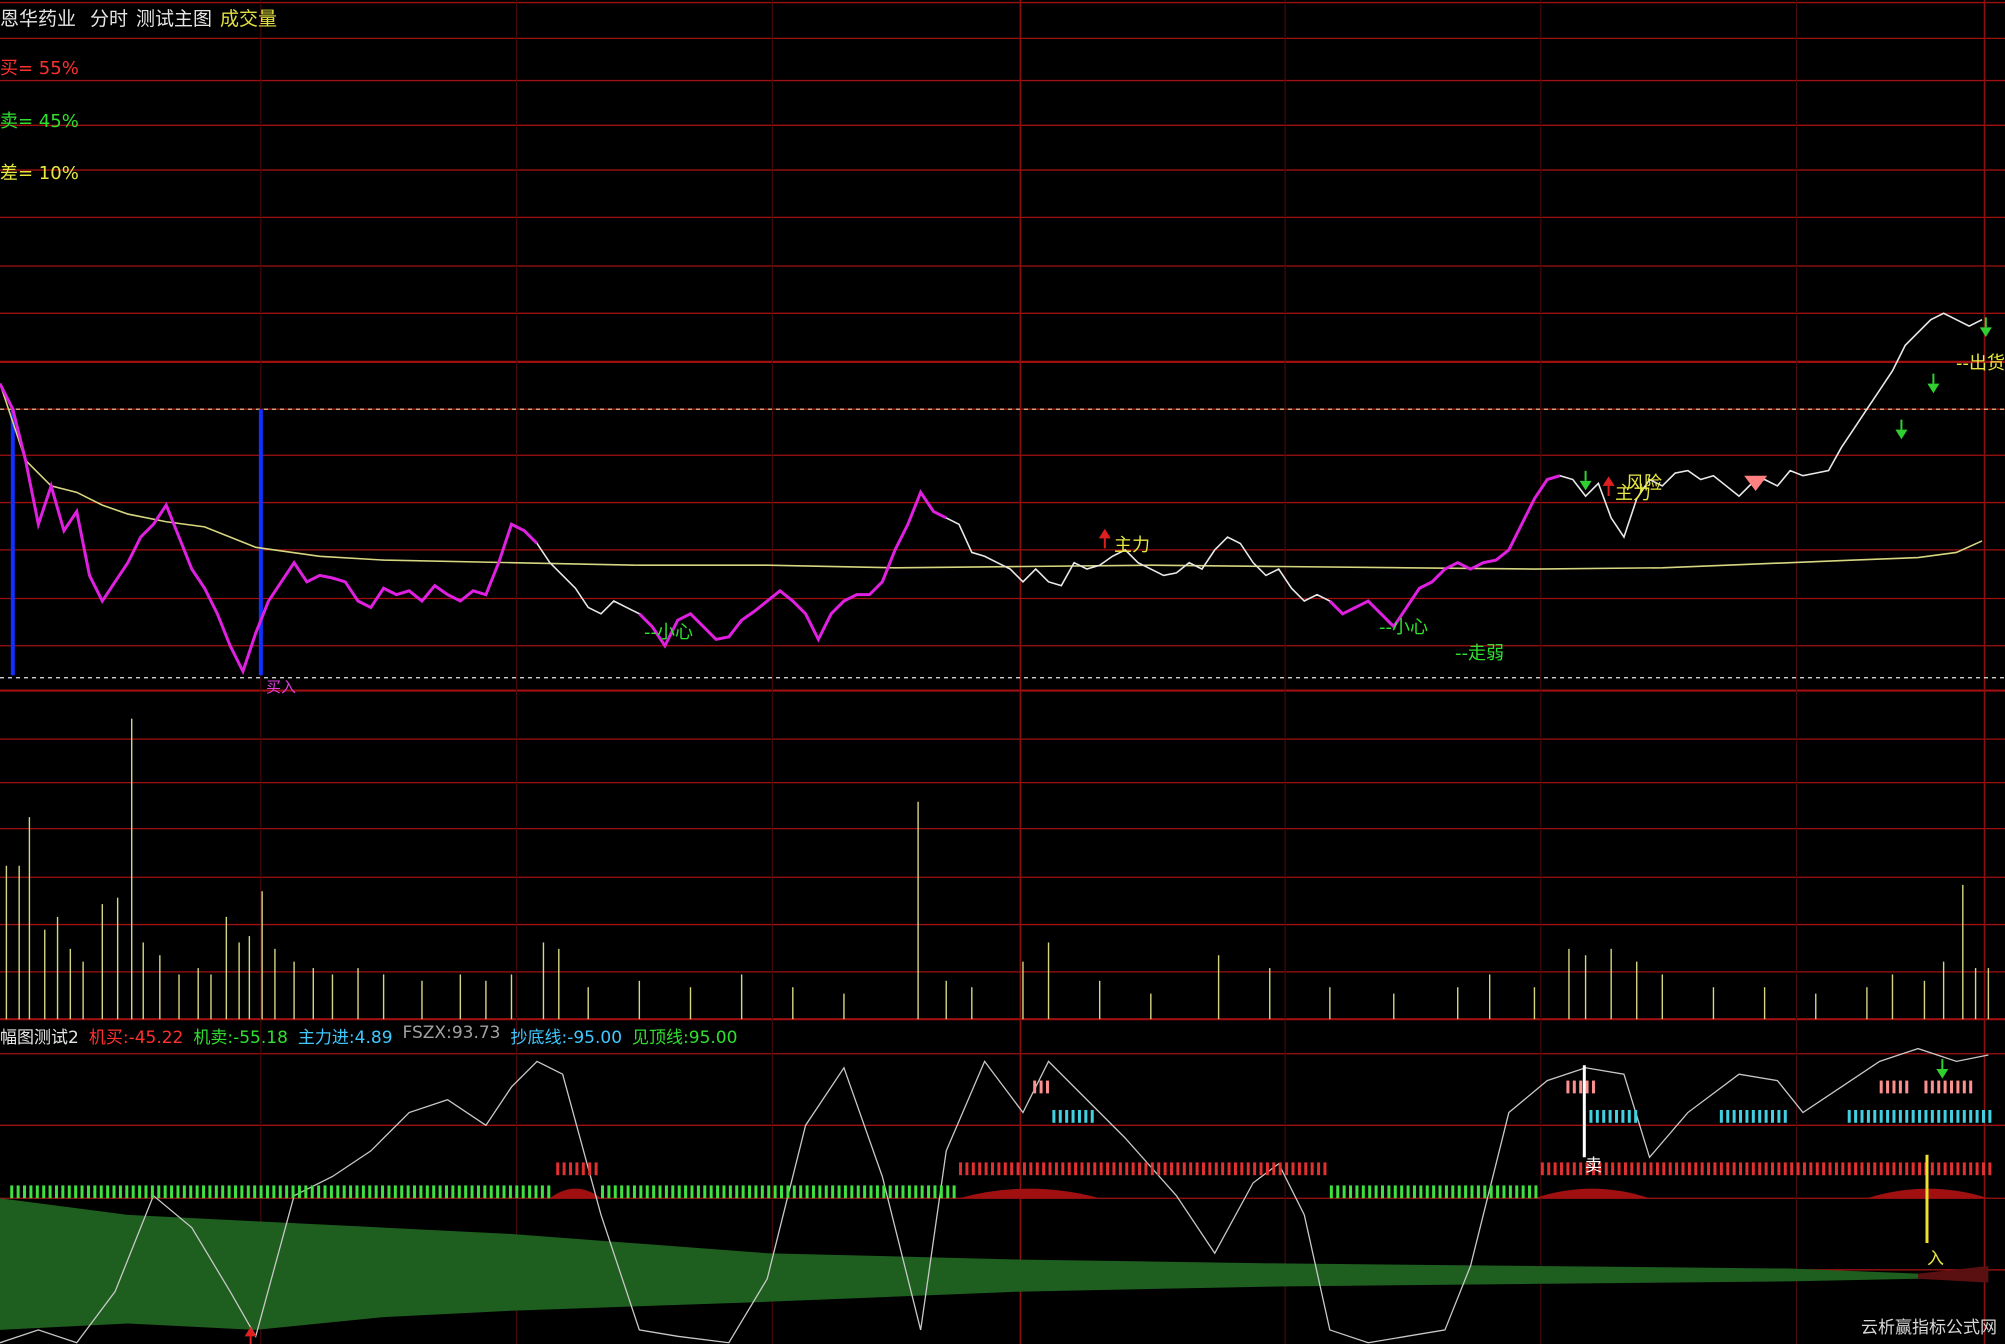 This screenshot has height=1344, width=2005. I want to click on tab-test-main: 测试主图, so click(174, 18).